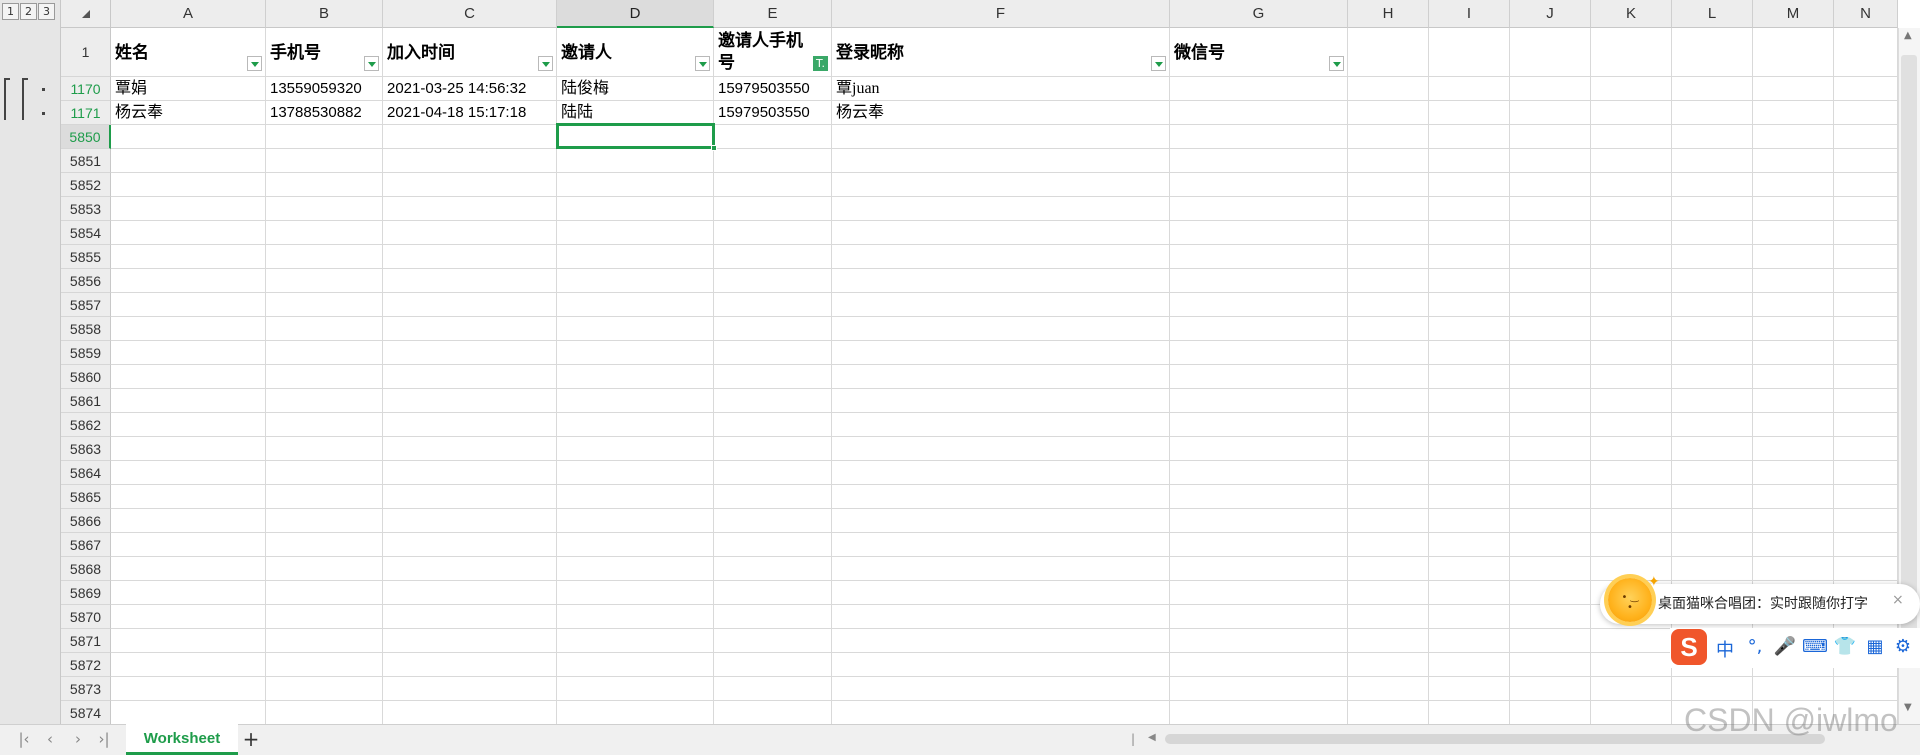 Image resolution: width=1920 pixels, height=755 pixels. I want to click on first-sheet-icon: |‹, so click(24, 739).